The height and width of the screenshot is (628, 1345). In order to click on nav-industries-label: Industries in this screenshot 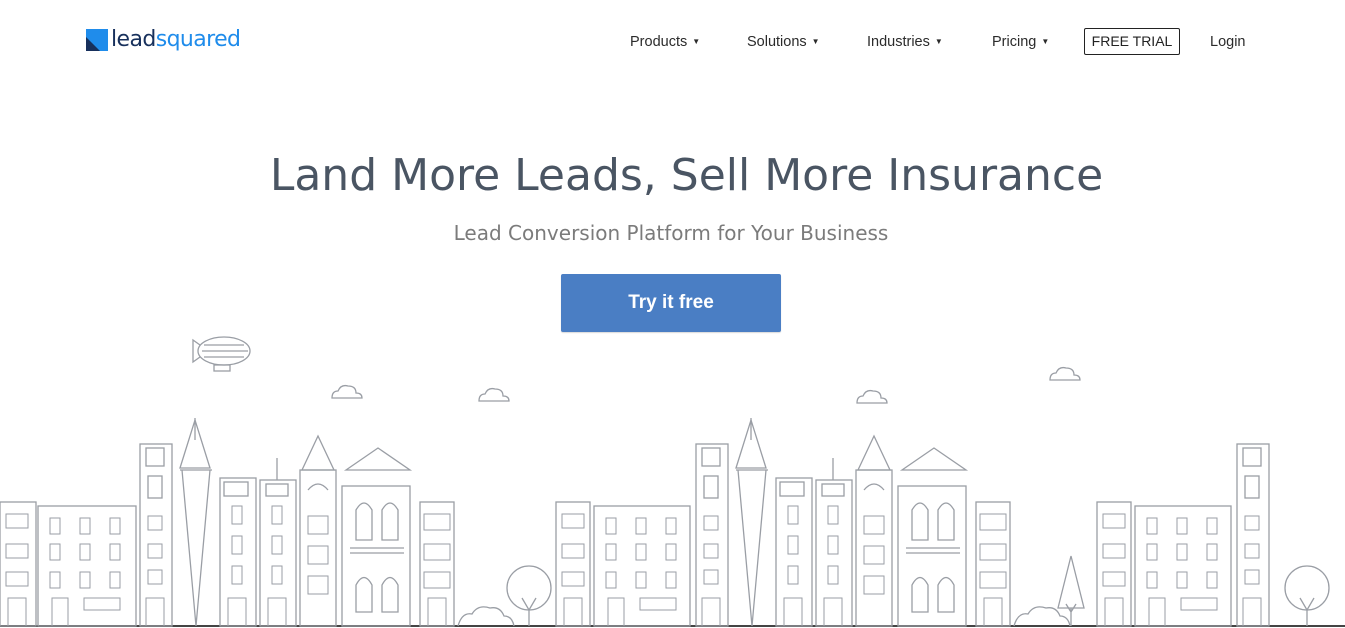, I will do `click(898, 42)`.